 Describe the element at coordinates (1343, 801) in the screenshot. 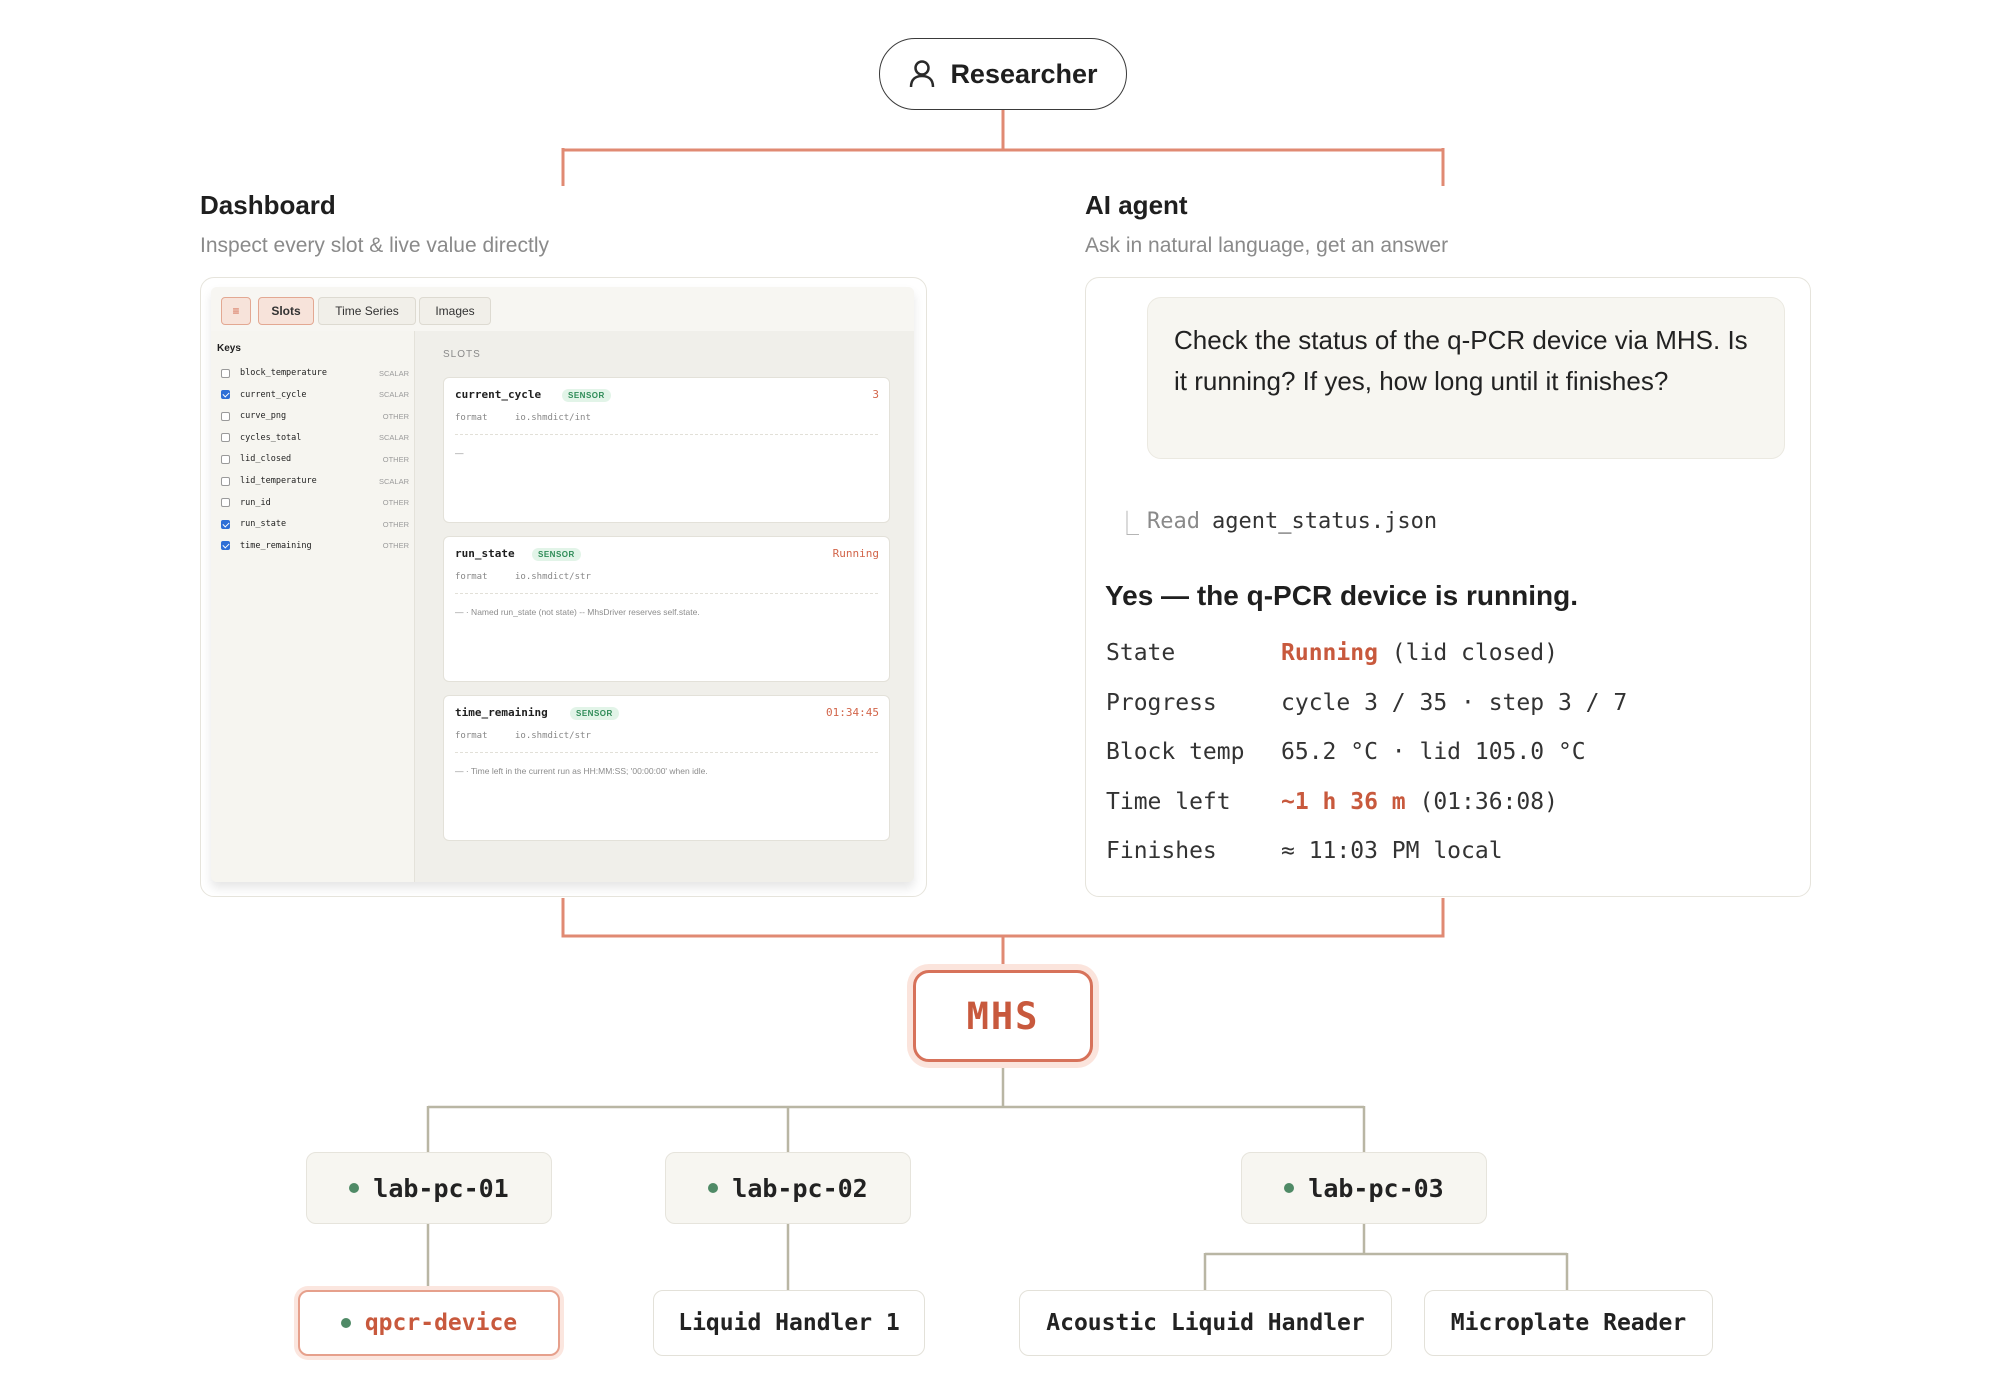

I see `status-highlight: ~1 h 36 m` at that location.